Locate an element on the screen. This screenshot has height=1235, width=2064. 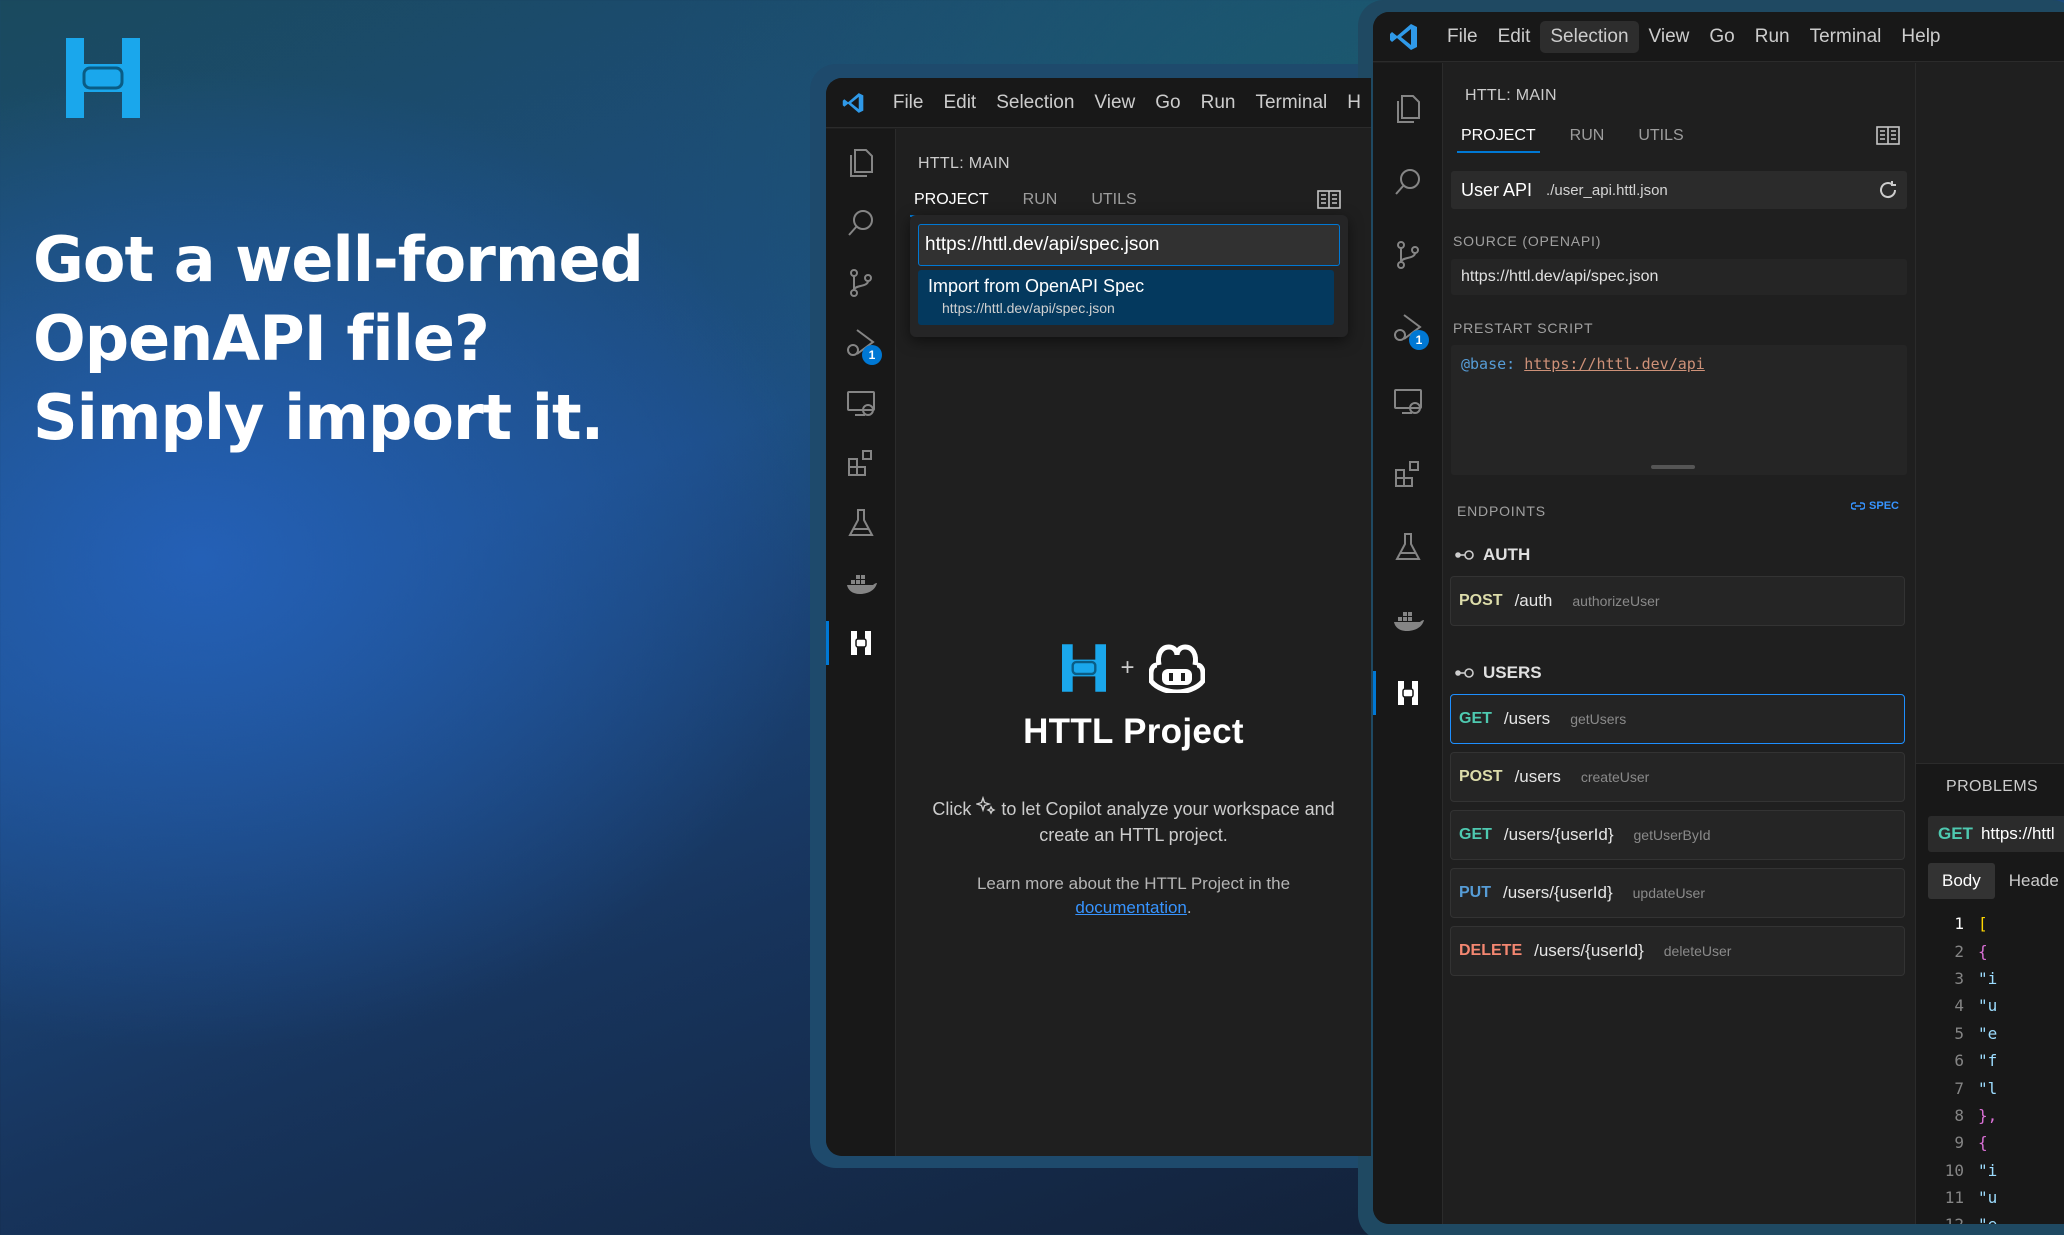
httl-logo is located at coordinates (103, 78).